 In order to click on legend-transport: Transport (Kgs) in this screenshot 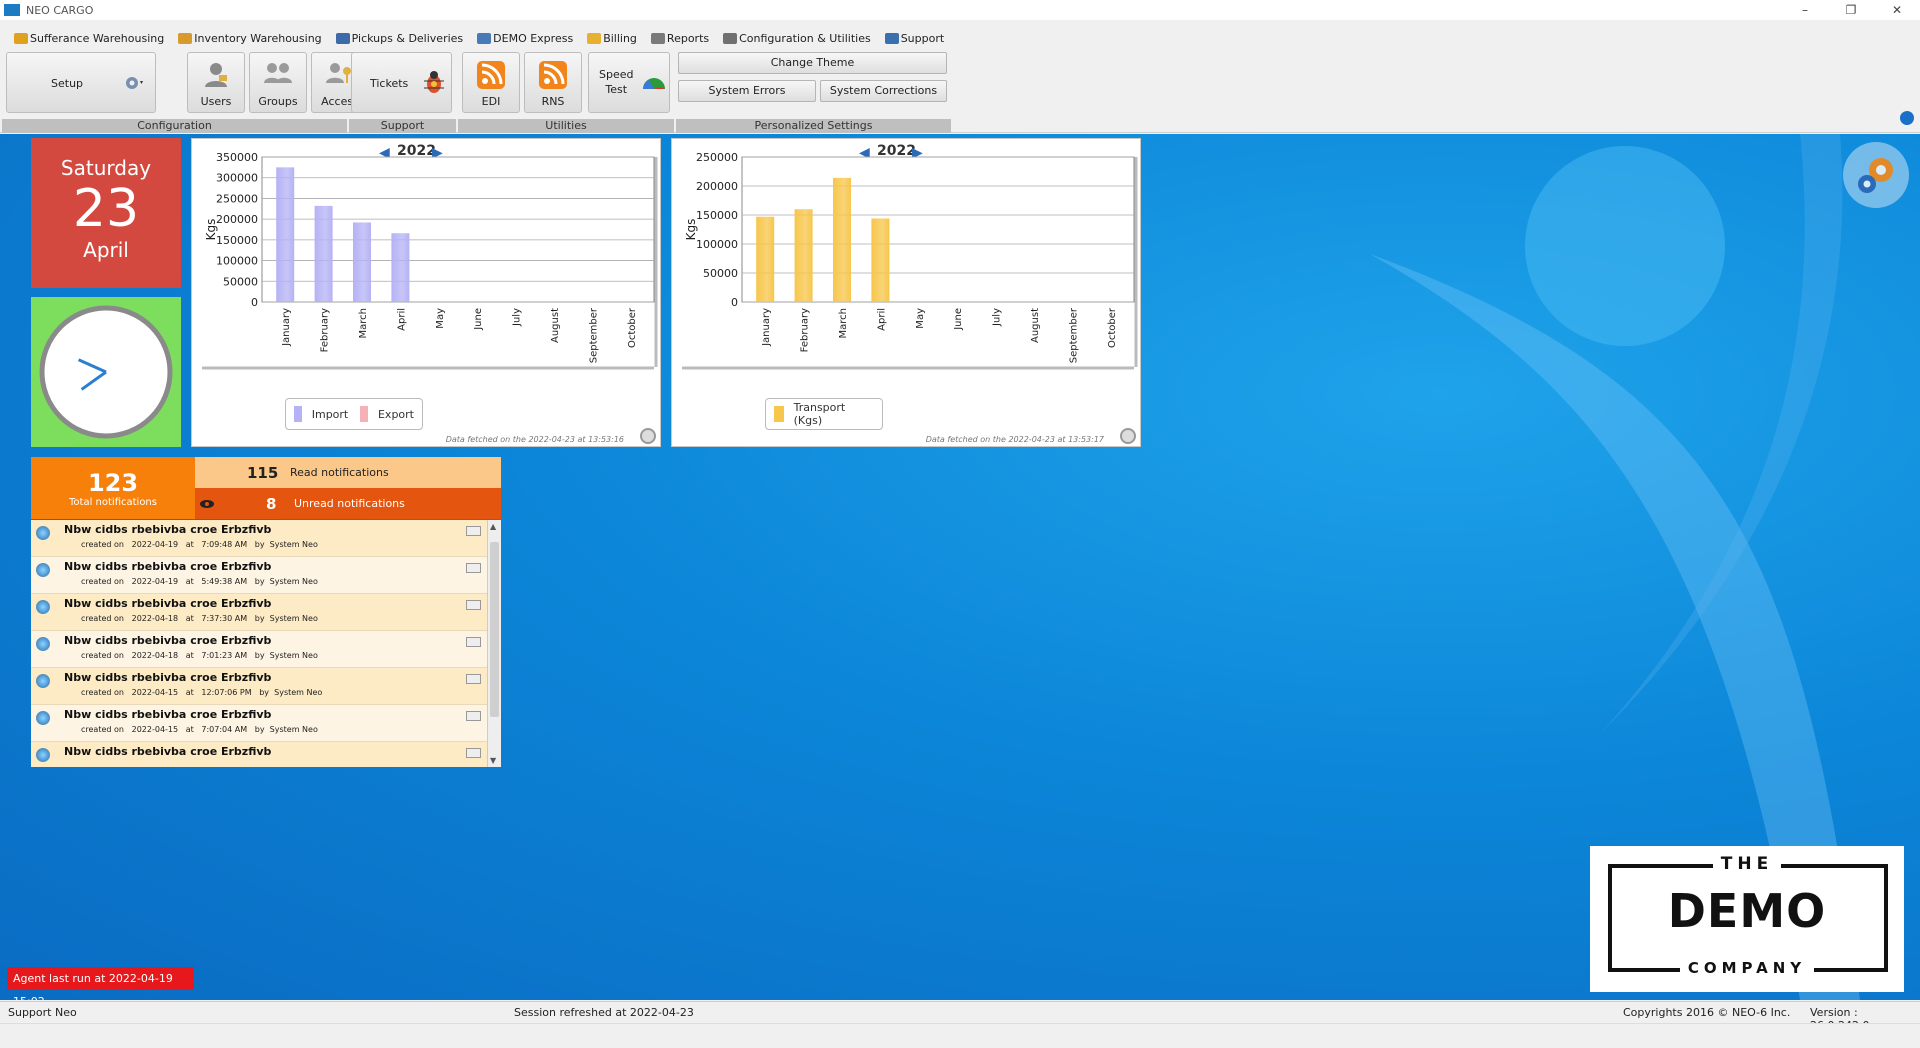, I will do `click(834, 414)`.